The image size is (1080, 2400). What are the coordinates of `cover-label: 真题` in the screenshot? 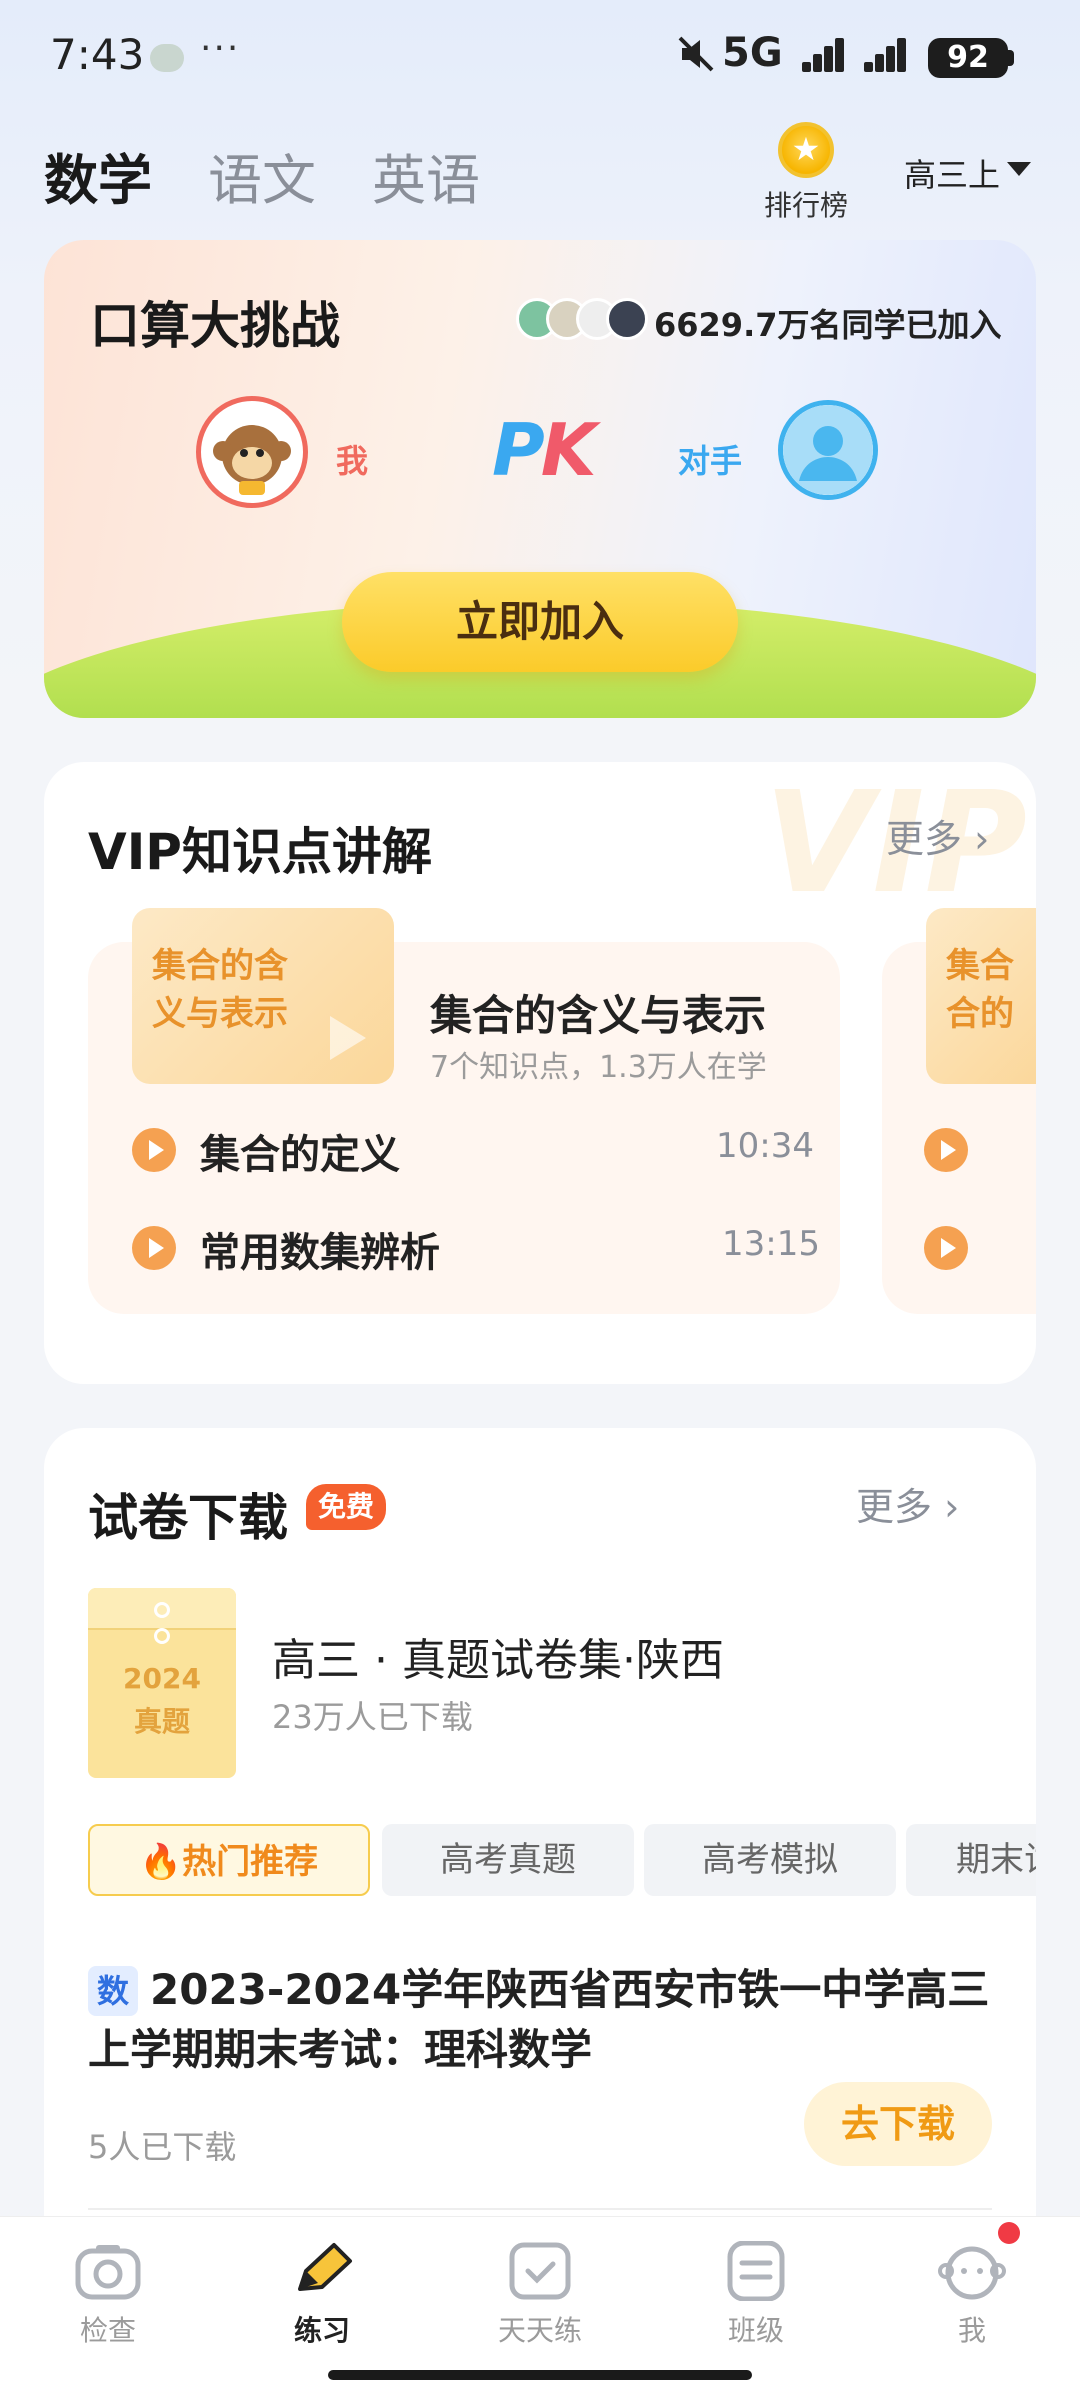 It's located at (161, 1721).